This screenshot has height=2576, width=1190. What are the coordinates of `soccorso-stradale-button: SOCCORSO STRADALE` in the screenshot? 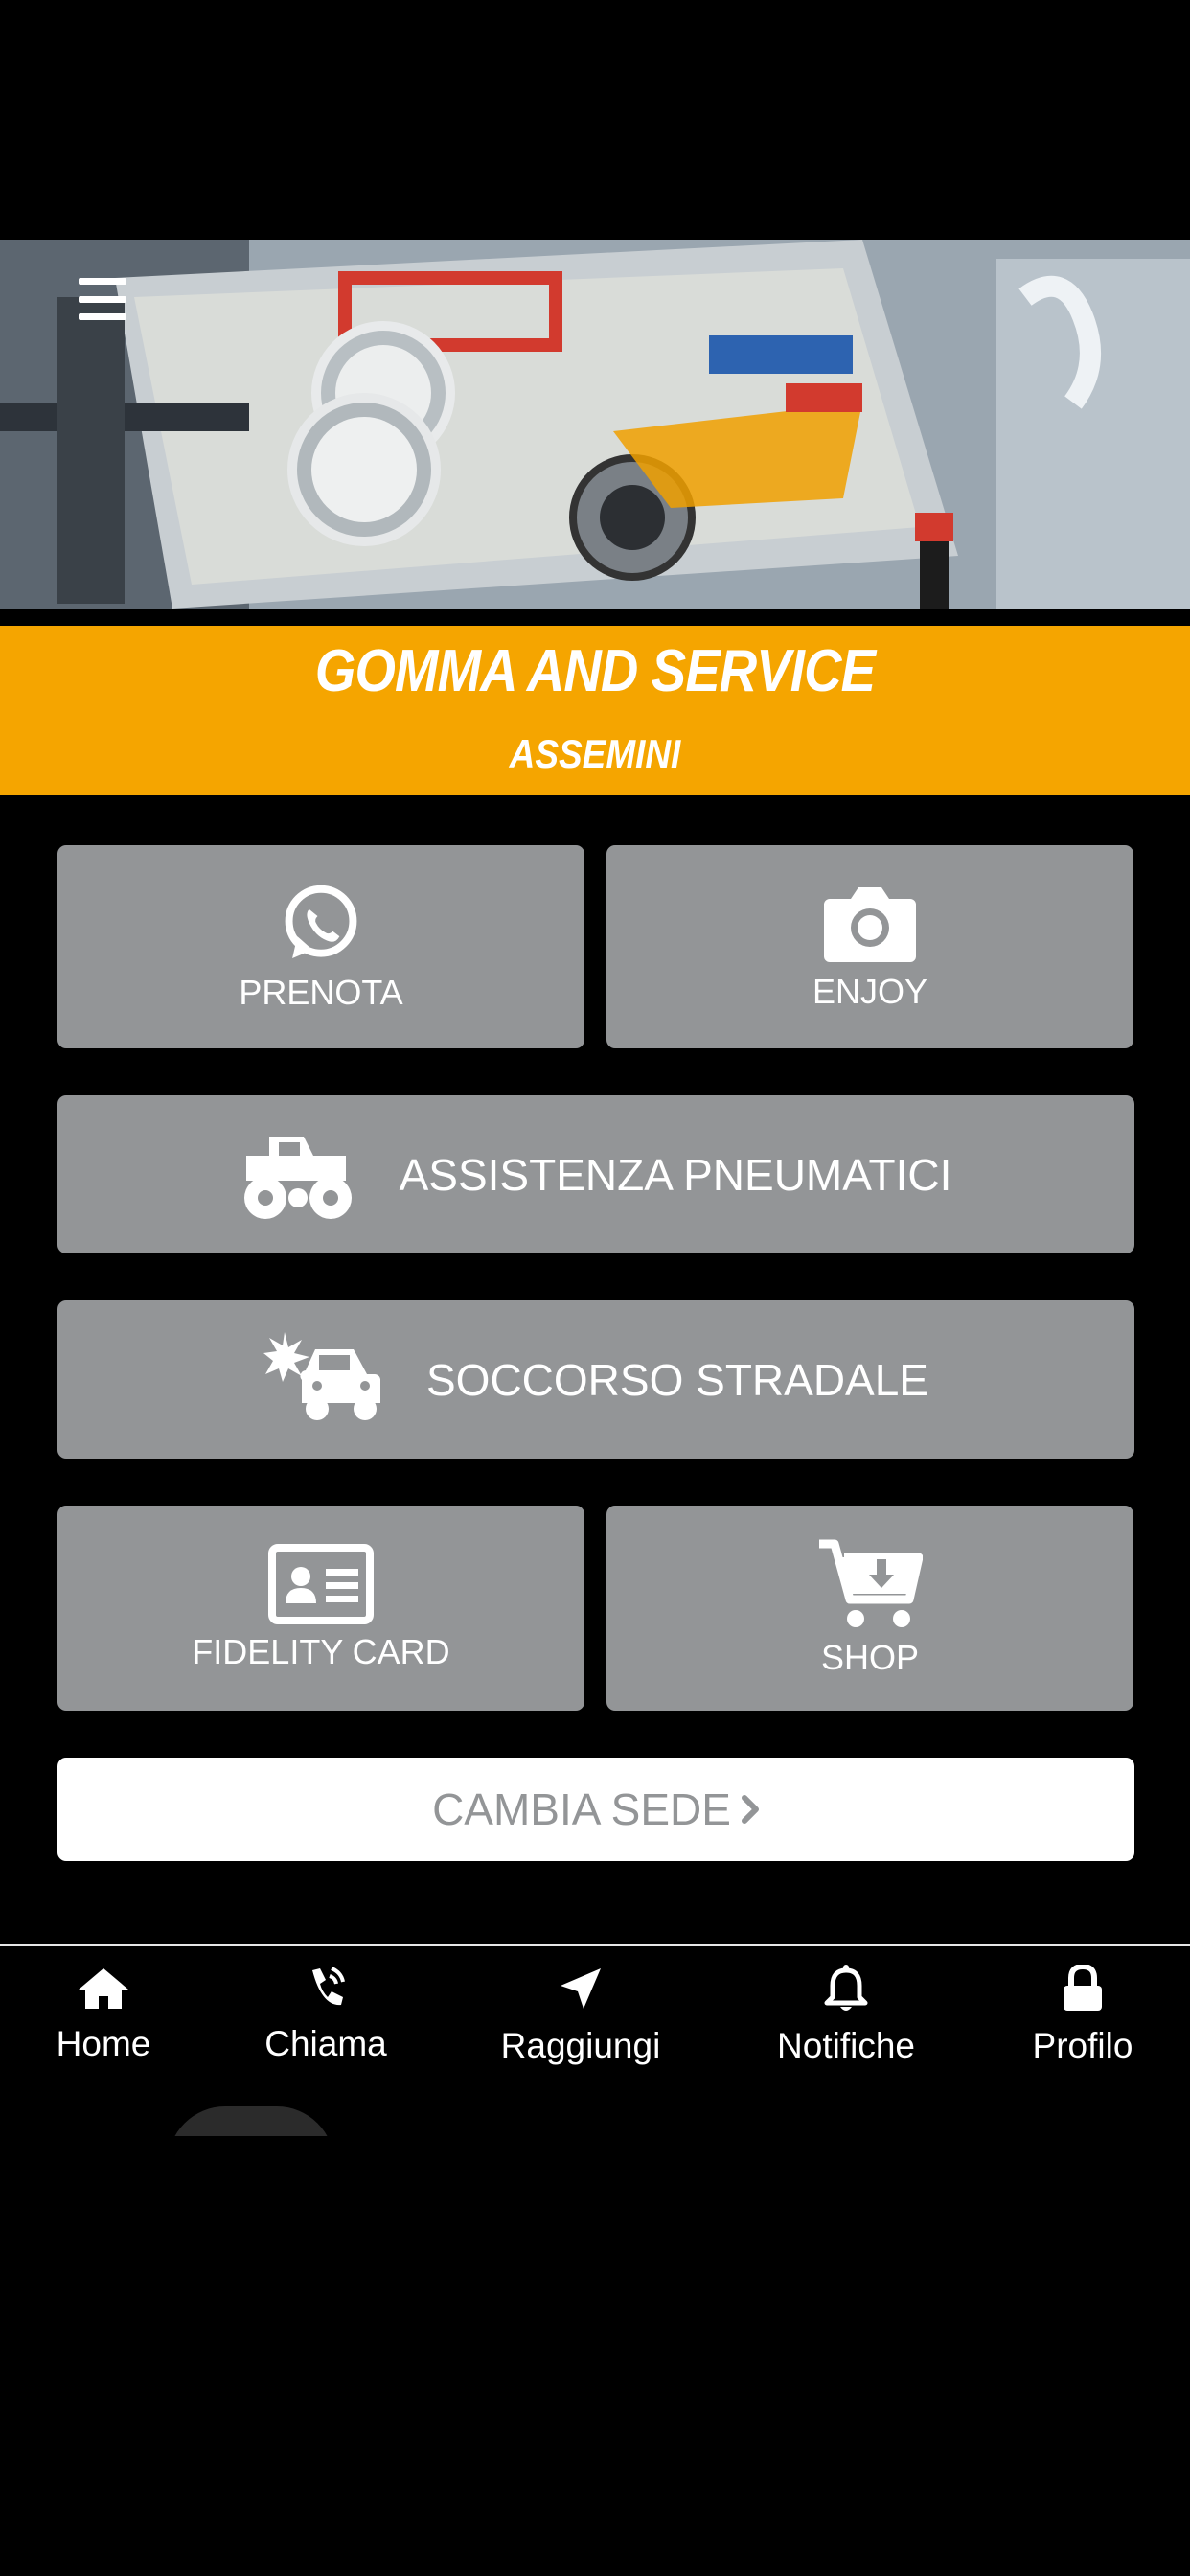 It's located at (595, 1379).